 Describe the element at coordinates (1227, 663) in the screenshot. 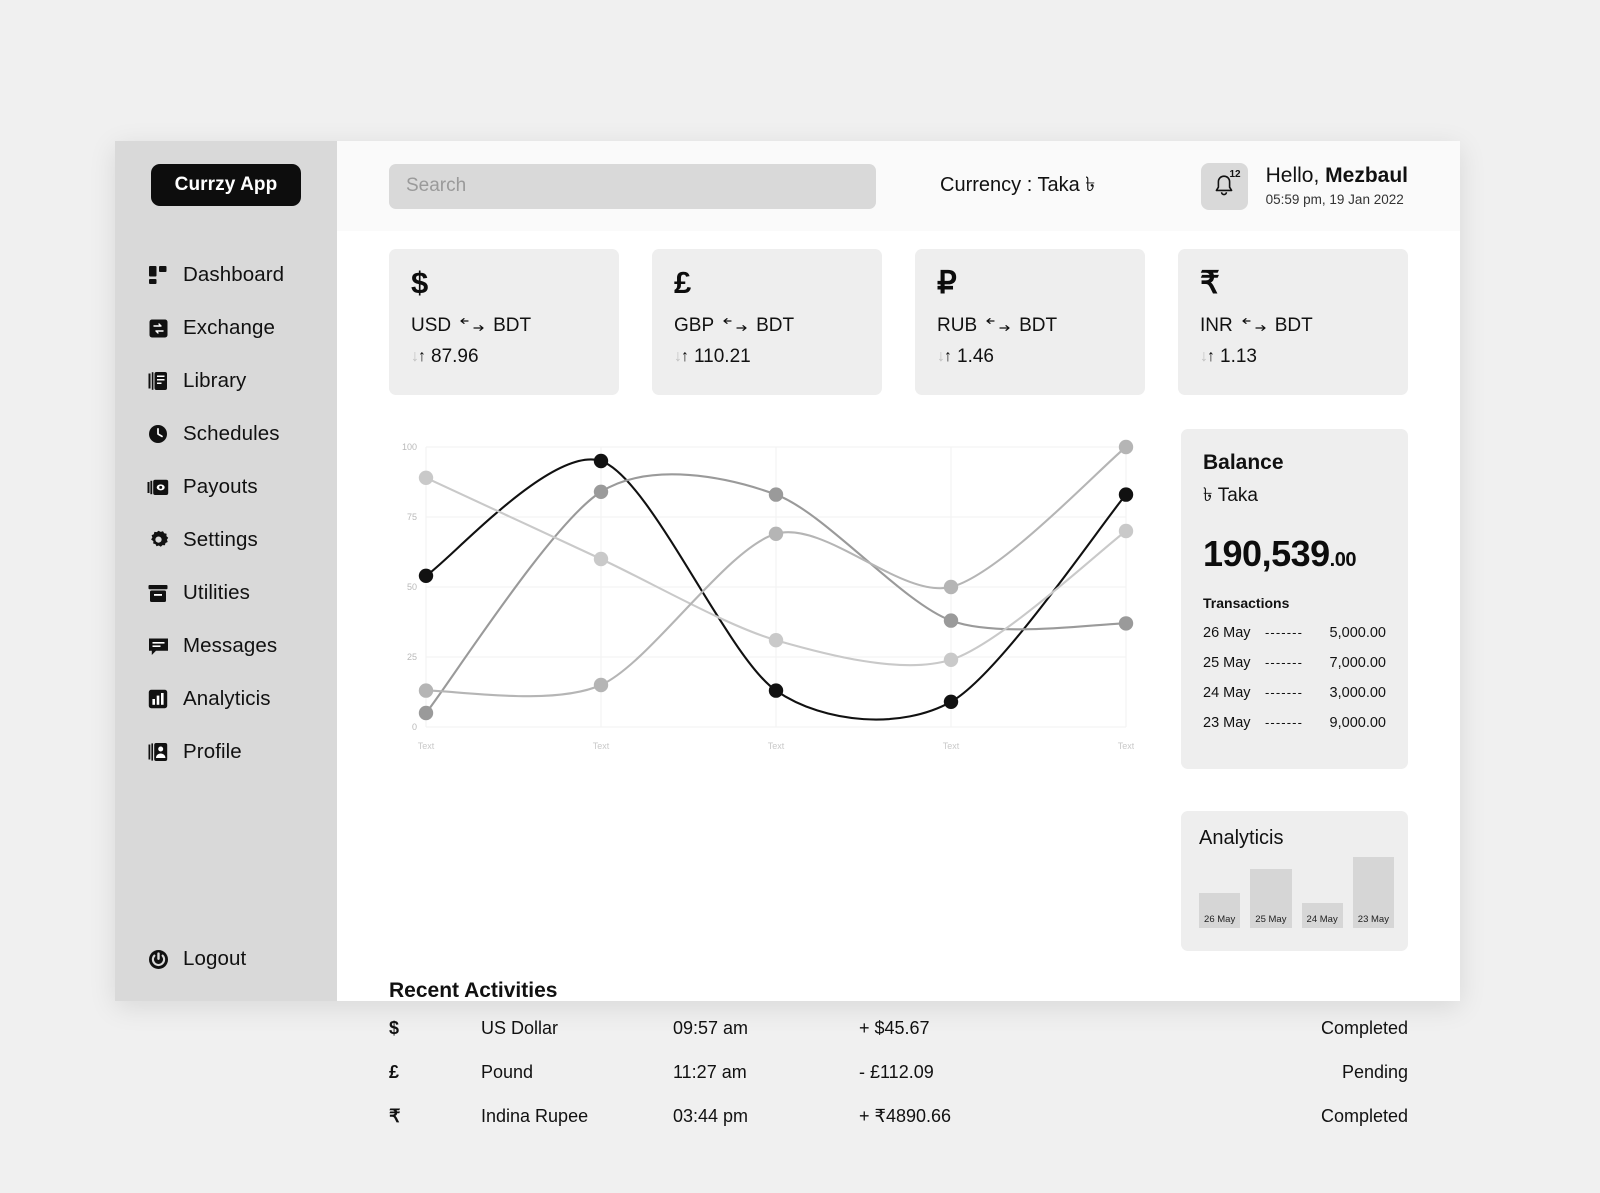

I see `transaction-date: 25 May` at that location.